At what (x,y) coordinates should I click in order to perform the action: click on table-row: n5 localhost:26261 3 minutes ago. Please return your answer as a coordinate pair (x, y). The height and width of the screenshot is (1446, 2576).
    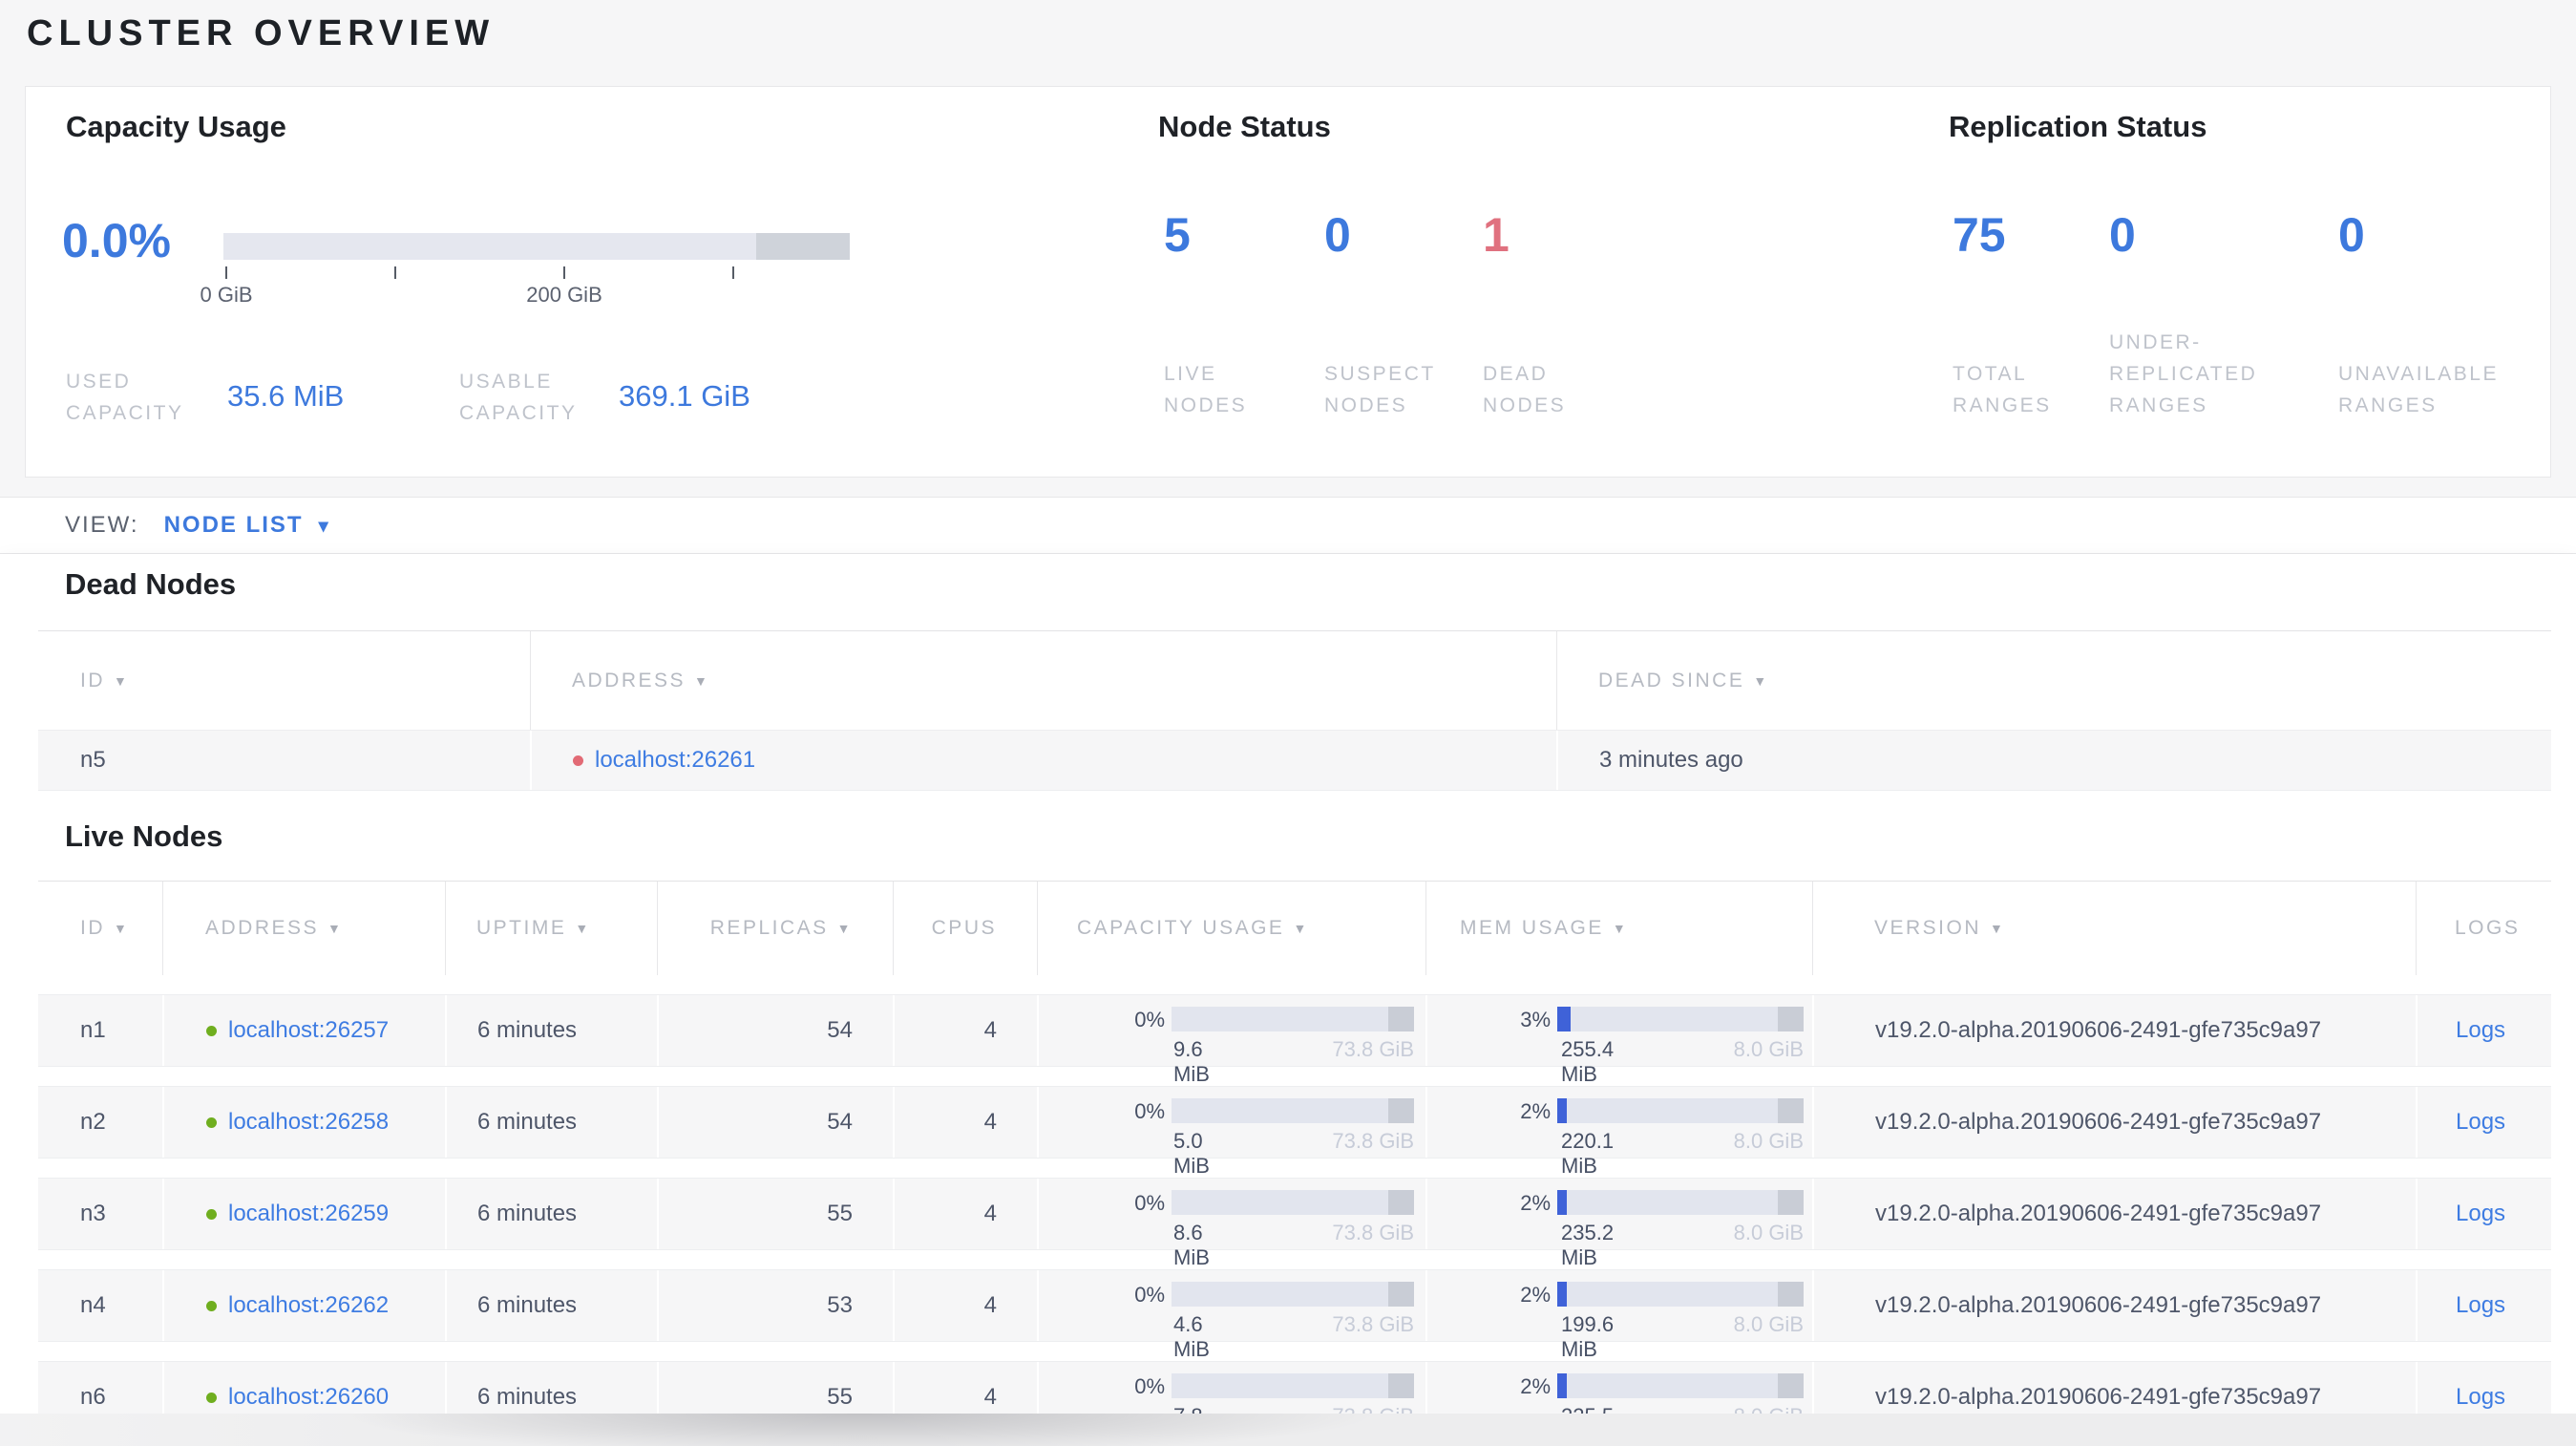
    Looking at the image, I should click on (1294, 761).